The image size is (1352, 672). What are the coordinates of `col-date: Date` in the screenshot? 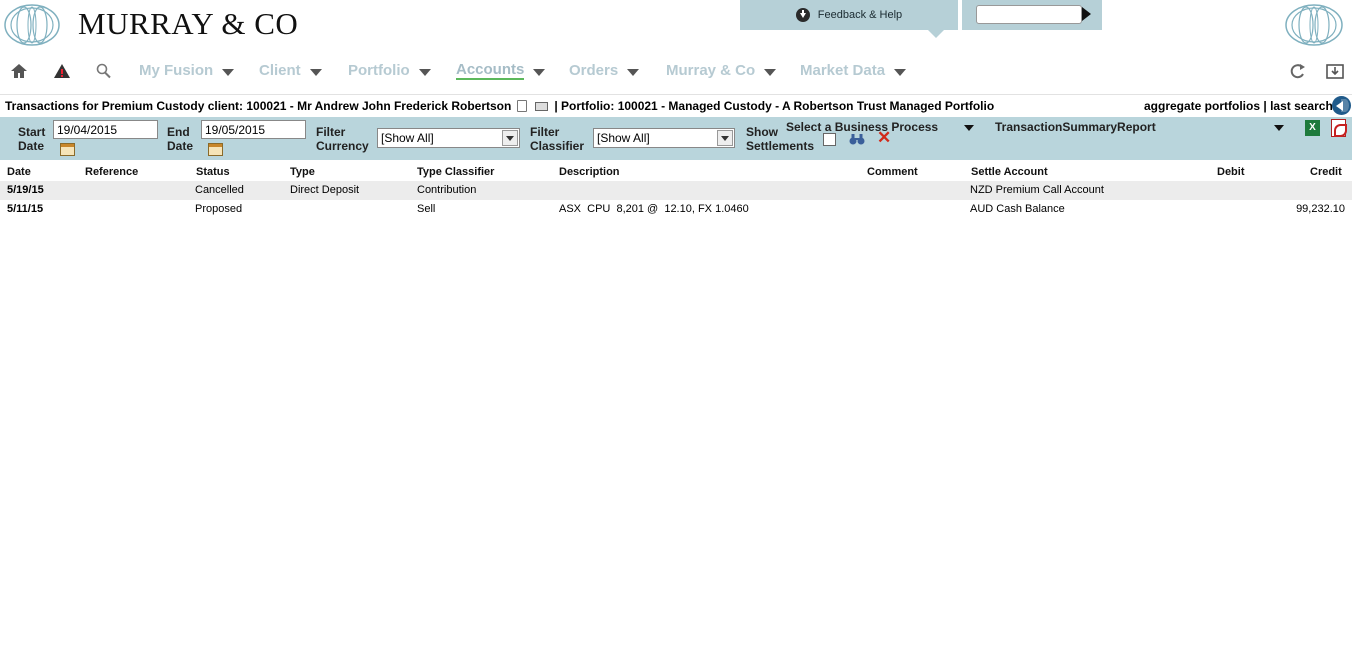 It's located at (19, 172).